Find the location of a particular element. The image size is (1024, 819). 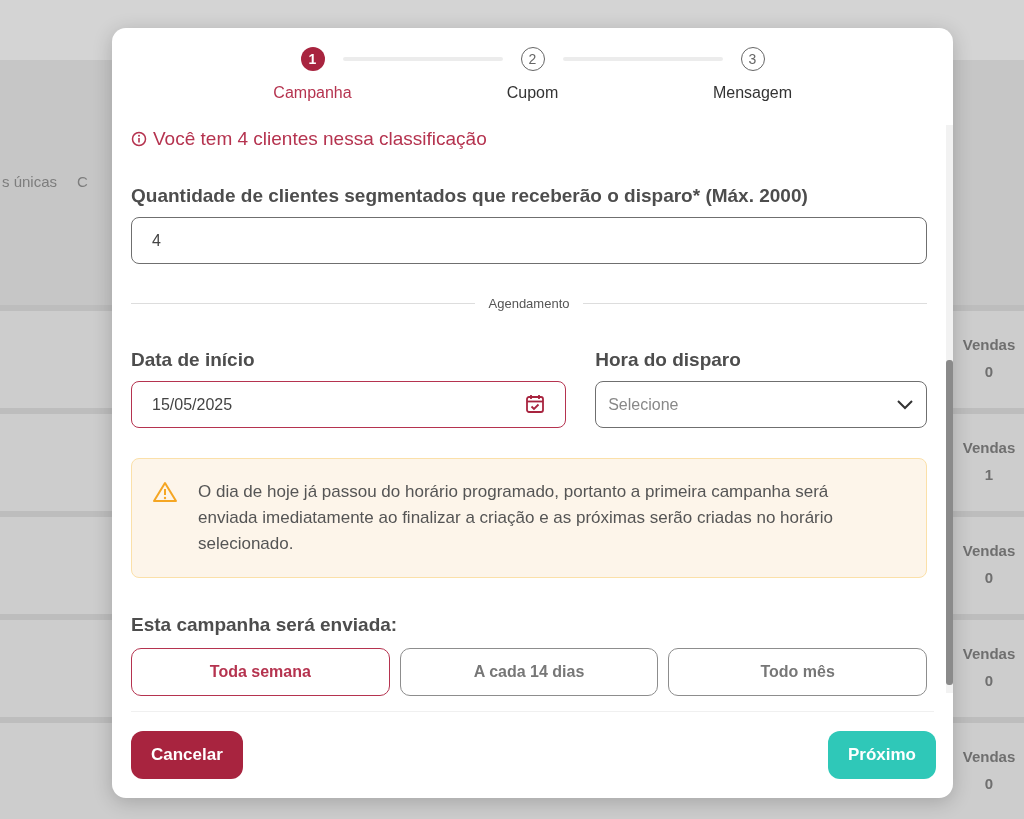

step-label: Mensagem is located at coordinates (752, 93).